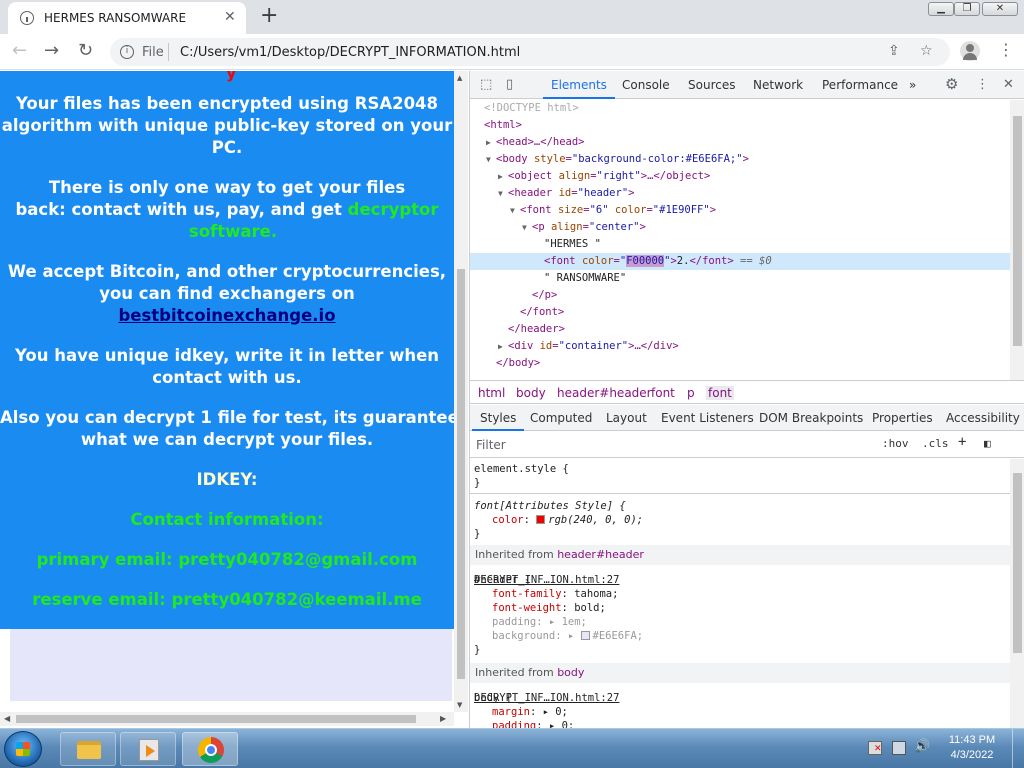 The height and width of the screenshot is (768, 1024). I want to click on breadcrumb-item: body, so click(531, 393).